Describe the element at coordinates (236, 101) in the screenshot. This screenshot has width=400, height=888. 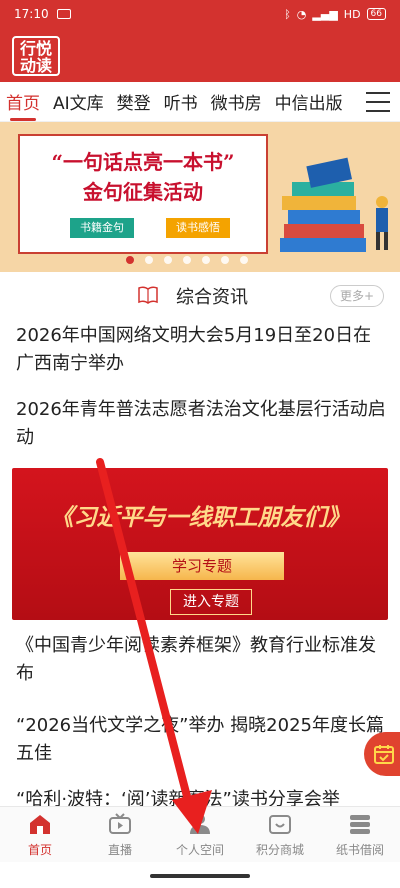
I see `nav-item-micro-study: 微书房` at that location.